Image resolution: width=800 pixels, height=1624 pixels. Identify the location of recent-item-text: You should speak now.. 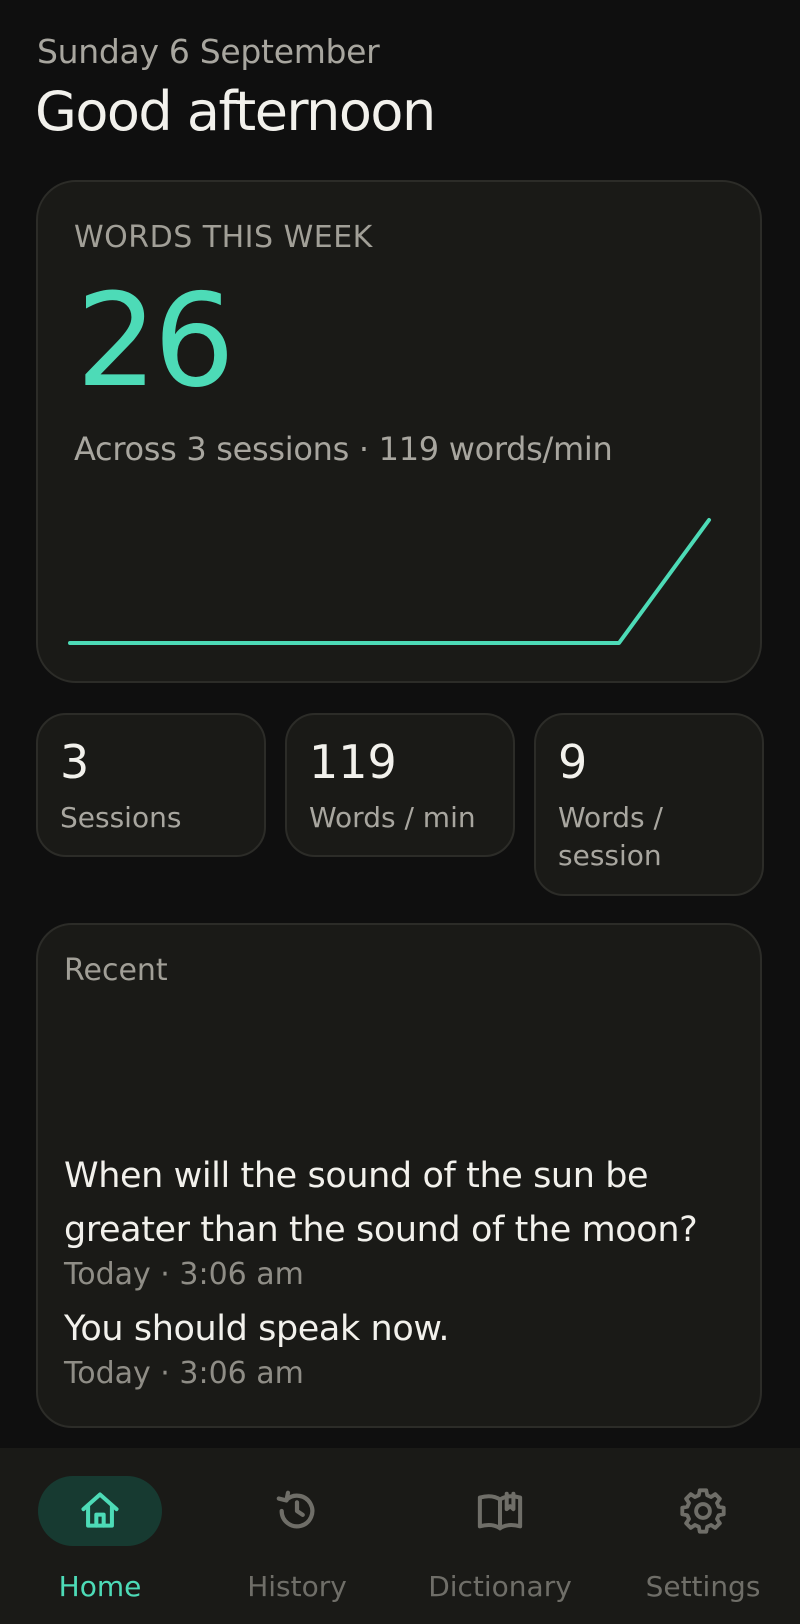
(257, 1329).